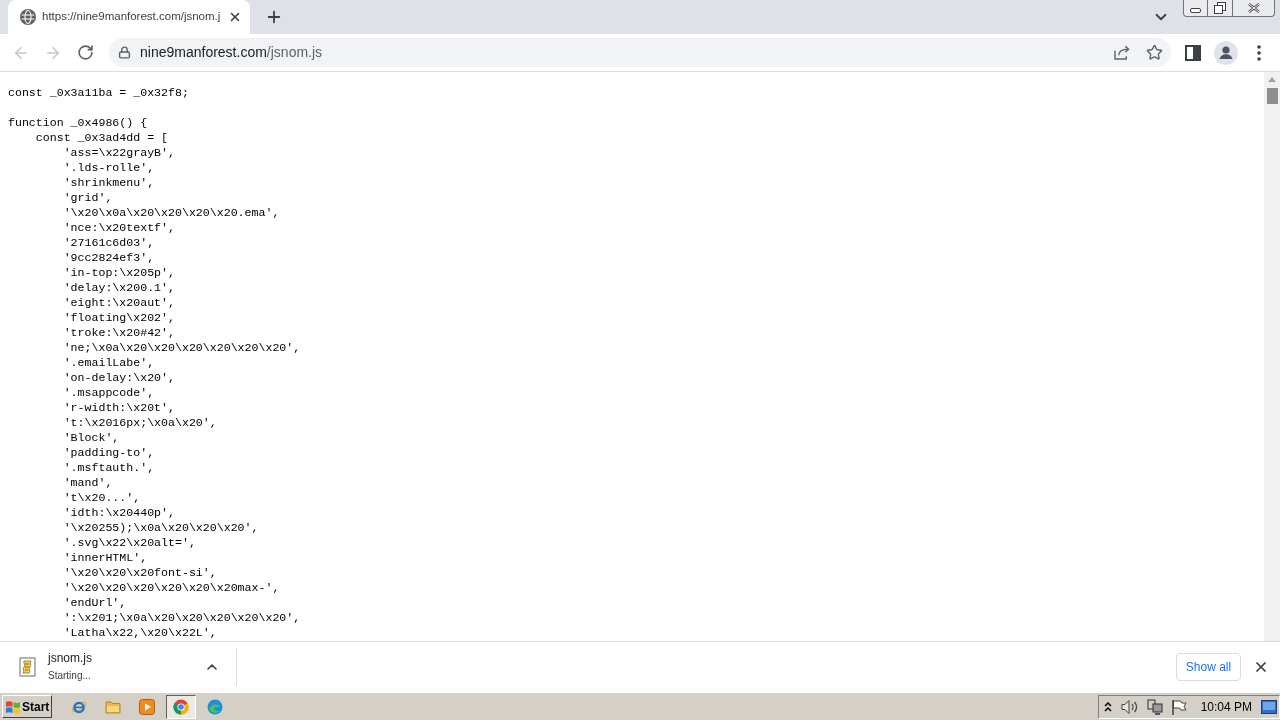 This screenshot has height=720, width=1280. What do you see at coordinates (1154, 706) in the screenshot?
I see `network-icon` at bounding box center [1154, 706].